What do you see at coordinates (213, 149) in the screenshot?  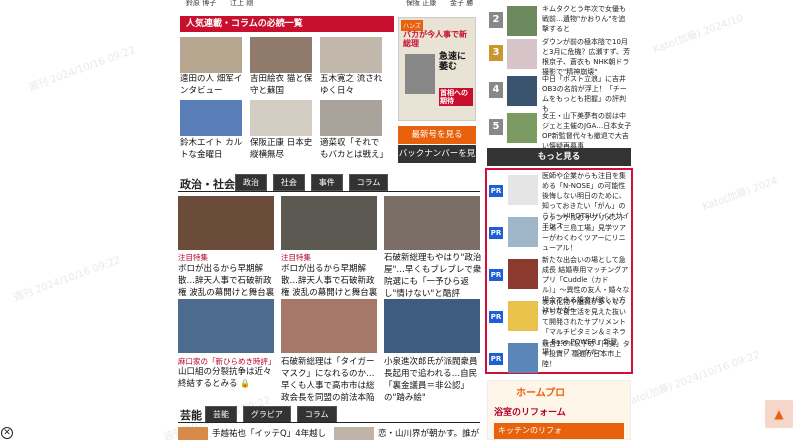 I see `column-title: 鈴木エイト カルトな金曜日` at bounding box center [213, 149].